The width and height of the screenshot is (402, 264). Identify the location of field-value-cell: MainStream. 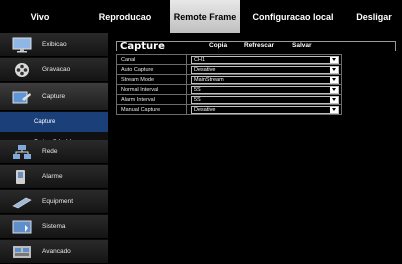
(264, 79).